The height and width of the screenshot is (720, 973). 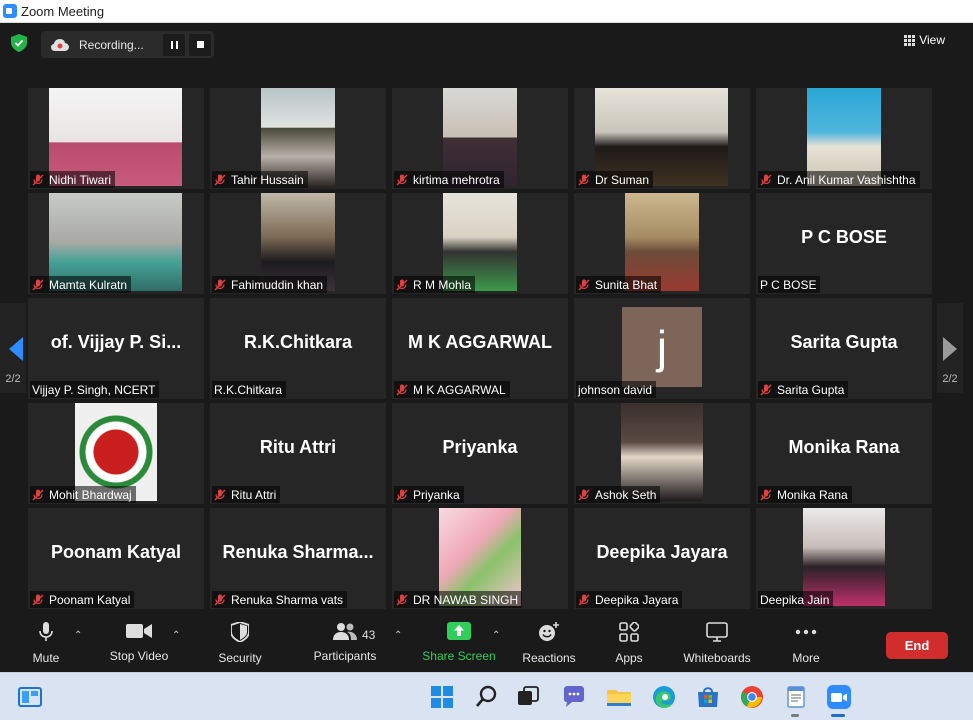 I want to click on participant-name: Priyanka, so click(x=436, y=494).